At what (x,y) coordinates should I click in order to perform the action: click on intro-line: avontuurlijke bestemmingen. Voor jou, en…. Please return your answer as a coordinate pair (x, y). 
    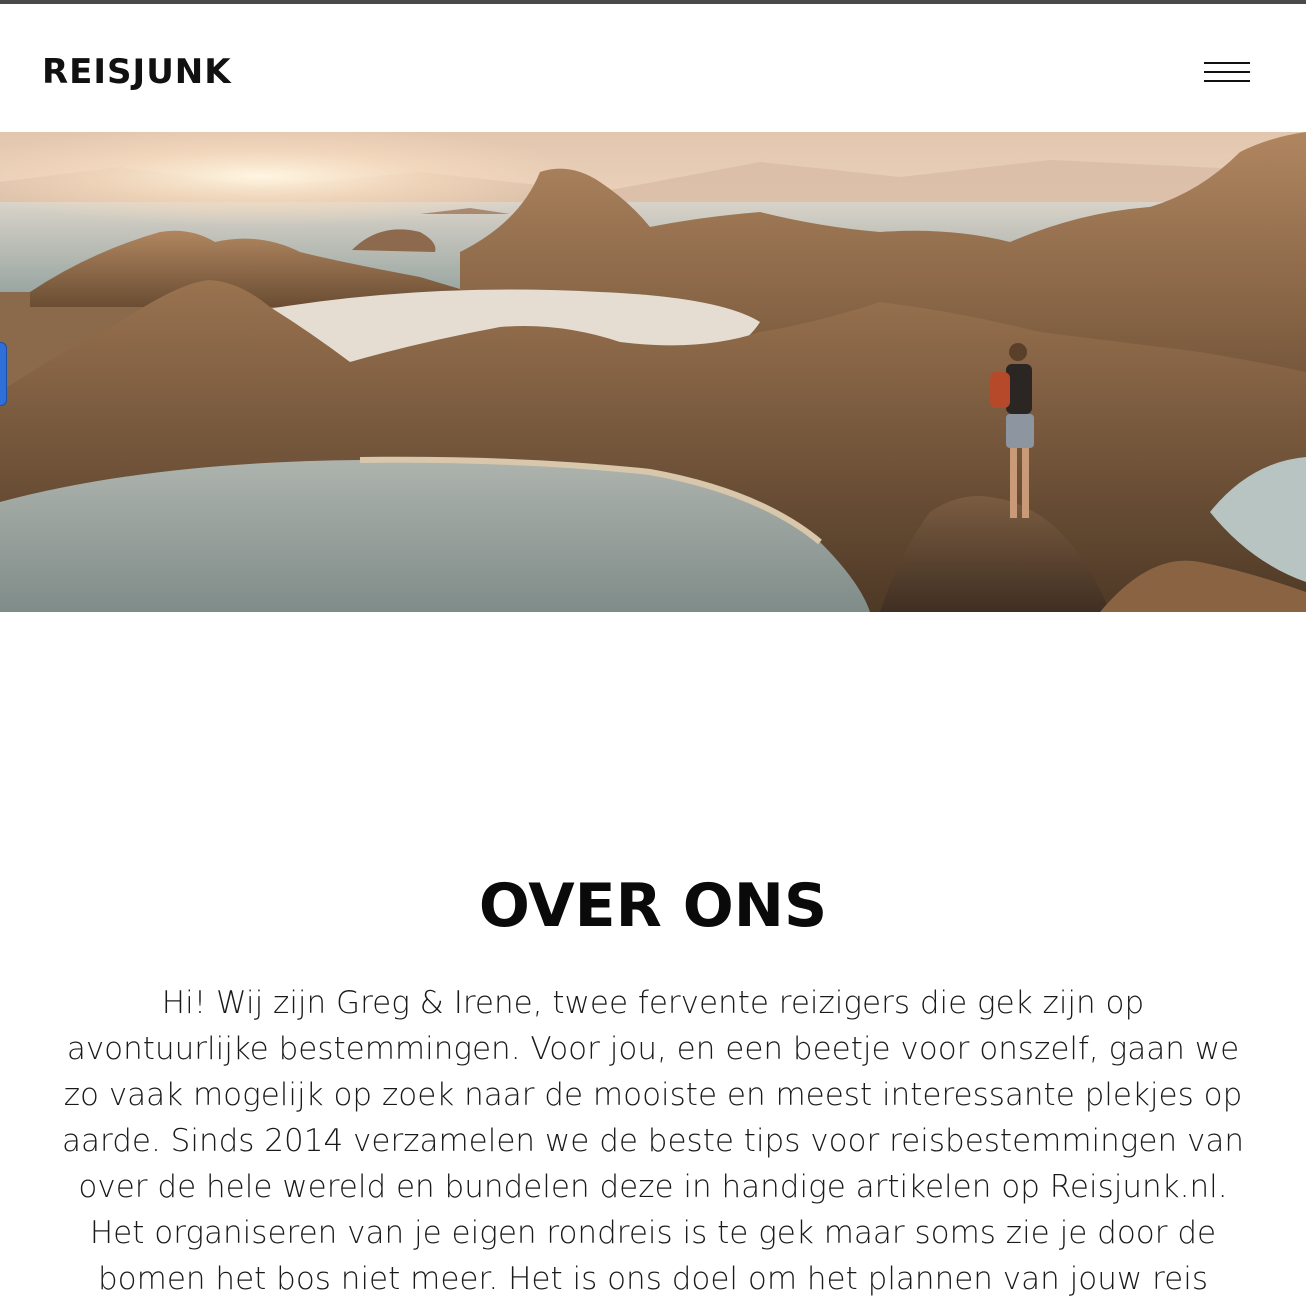
    Looking at the image, I should click on (653, 1049).